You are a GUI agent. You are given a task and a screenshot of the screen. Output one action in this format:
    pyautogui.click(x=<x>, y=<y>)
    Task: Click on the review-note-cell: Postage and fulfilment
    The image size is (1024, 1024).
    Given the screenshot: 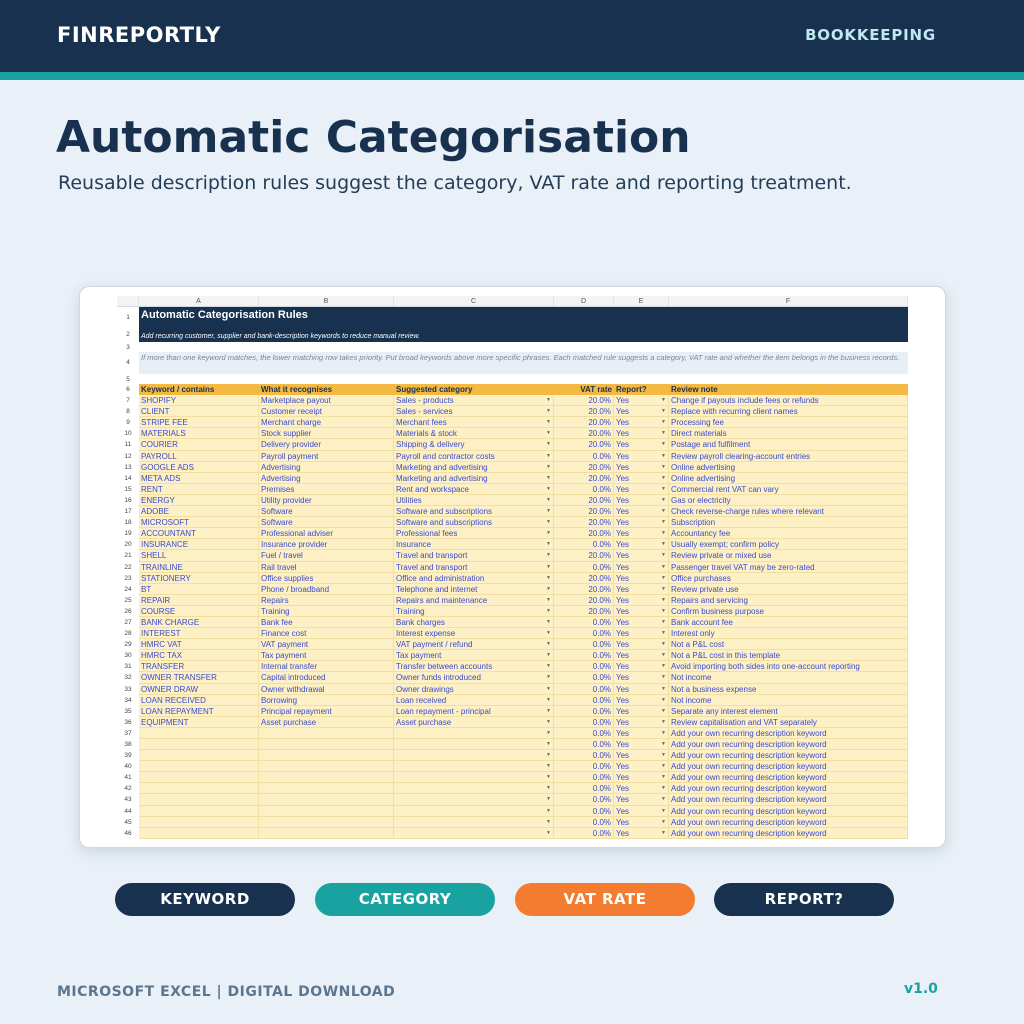 What is the action you would take?
    pyautogui.click(x=788, y=445)
    